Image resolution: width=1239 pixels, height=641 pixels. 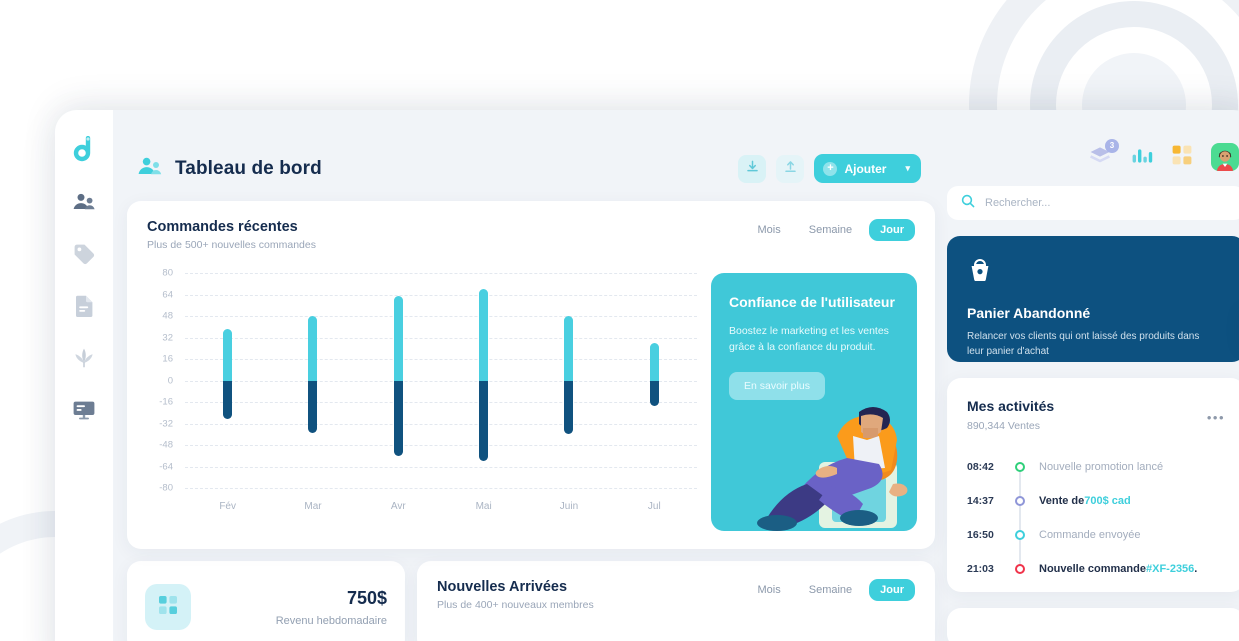 What do you see at coordinates (892, 230) in the screenshot?
I see `tab-jour: Jour` at bounding box center [892, 230].